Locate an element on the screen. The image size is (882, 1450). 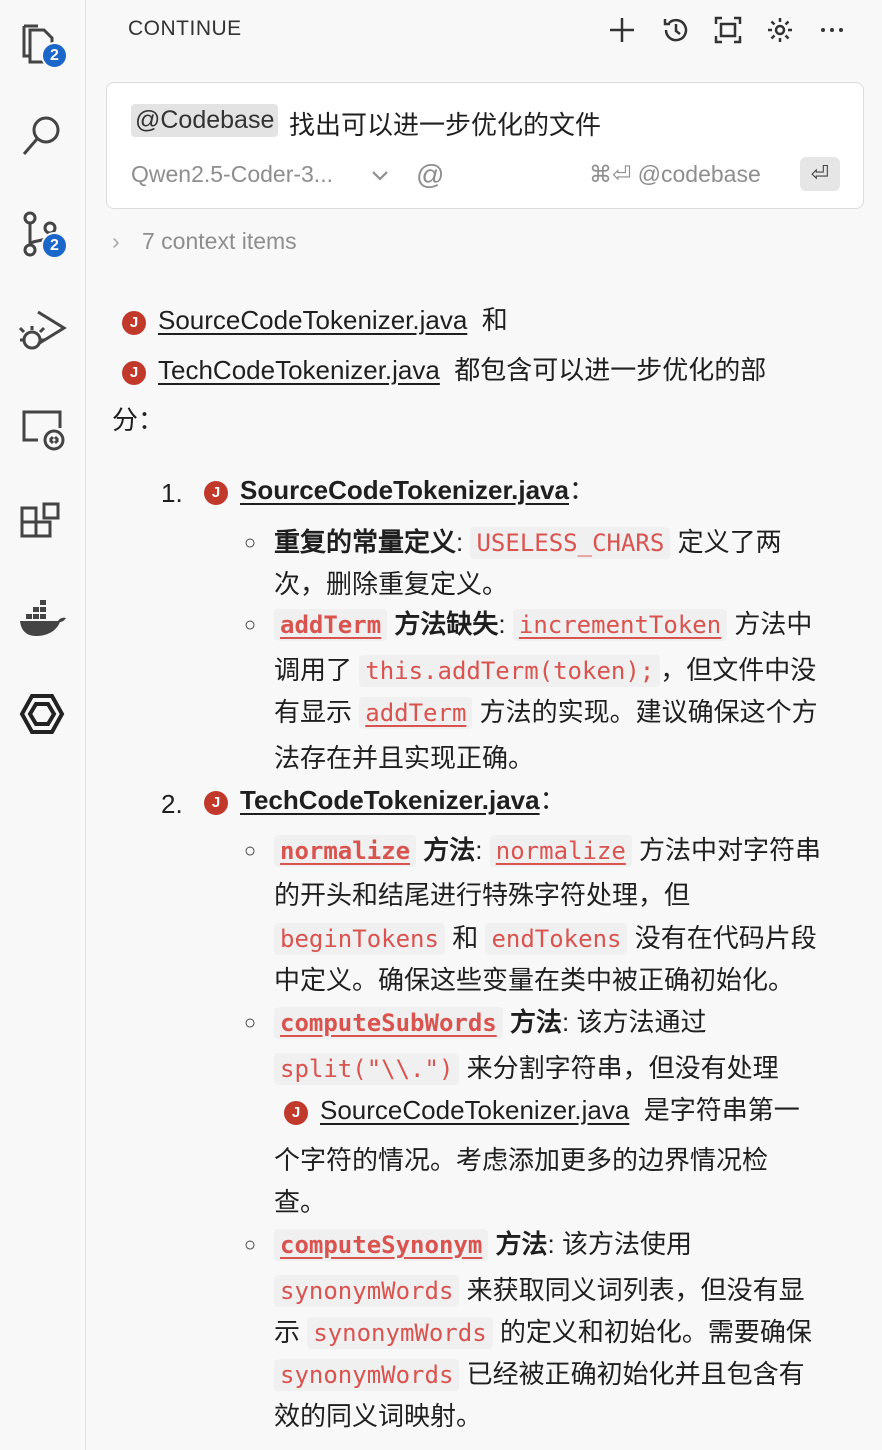
list-item-cont: synonymWords 来获取同义词列表，但没有显 is located at coordinates (539, 1291).